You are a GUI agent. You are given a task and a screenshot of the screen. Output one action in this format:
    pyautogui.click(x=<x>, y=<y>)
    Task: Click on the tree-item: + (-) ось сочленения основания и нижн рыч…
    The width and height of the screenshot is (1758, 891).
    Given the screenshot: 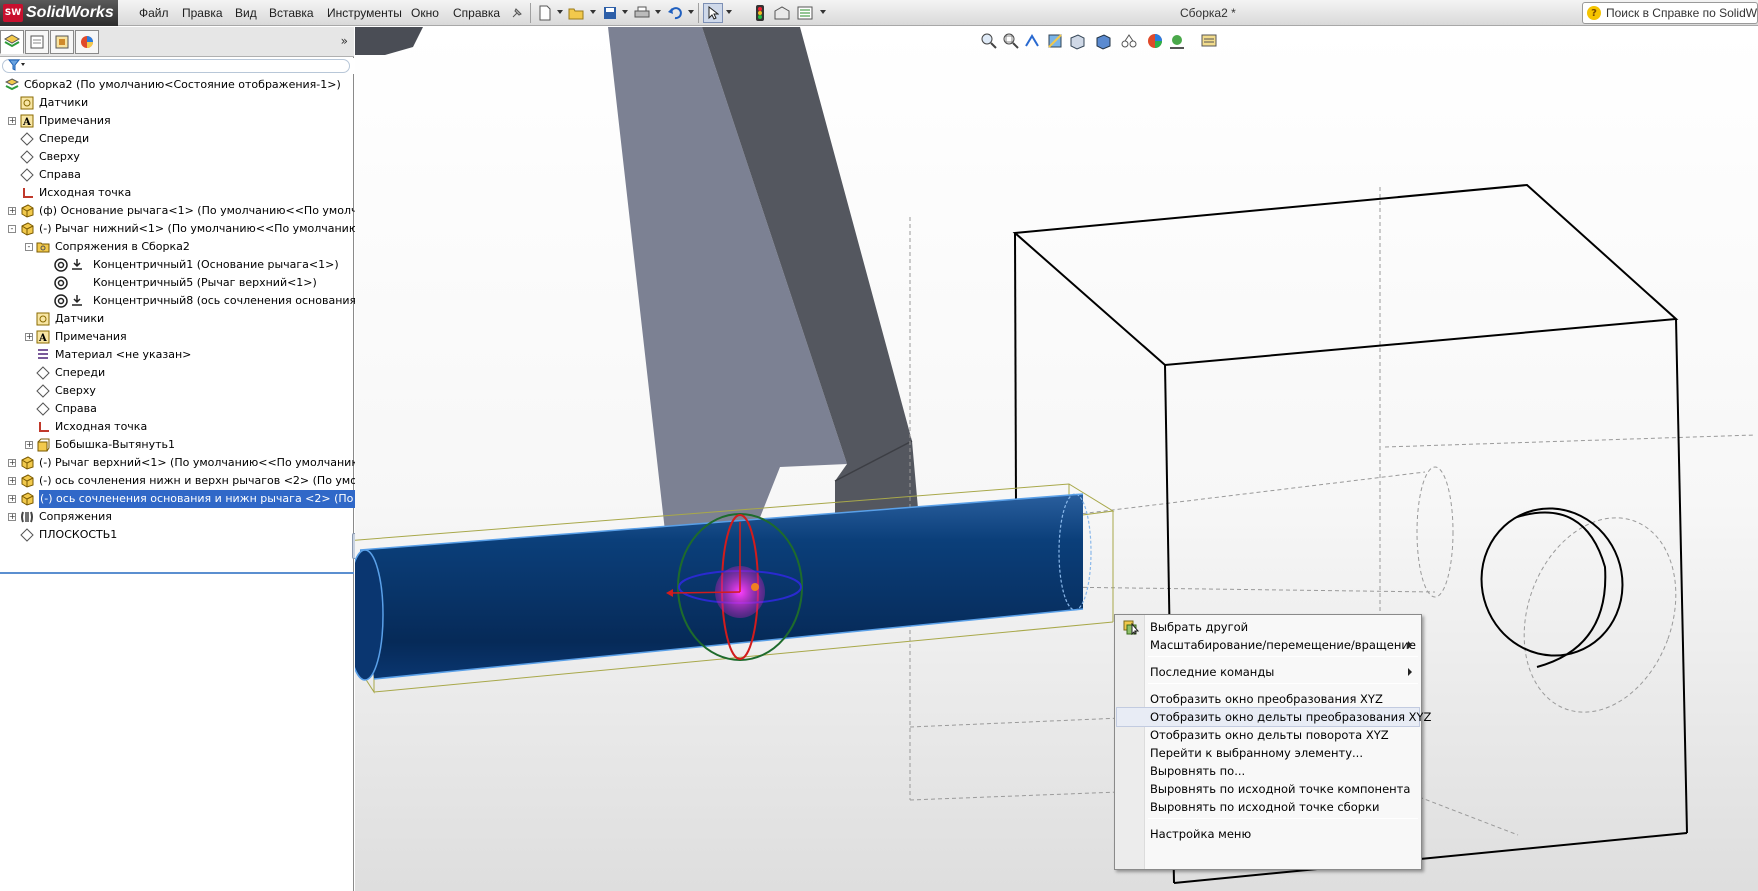 What is the action you would take?
    pyautogui.click(x=200, y=499)
    